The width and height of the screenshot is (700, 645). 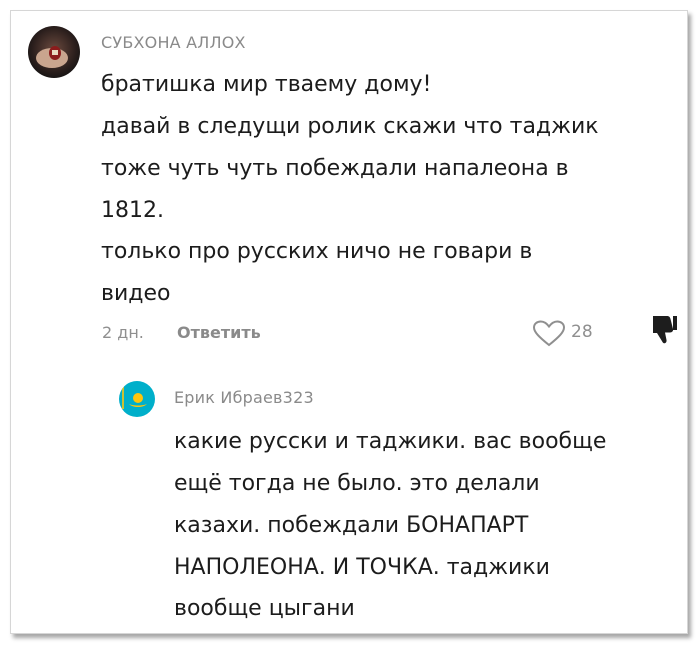 What do you see at coordinates (266, 84) in the screenshot?
I see `comment-text-line: братишка мир тваему дому!` at bounding box center [266, 84].